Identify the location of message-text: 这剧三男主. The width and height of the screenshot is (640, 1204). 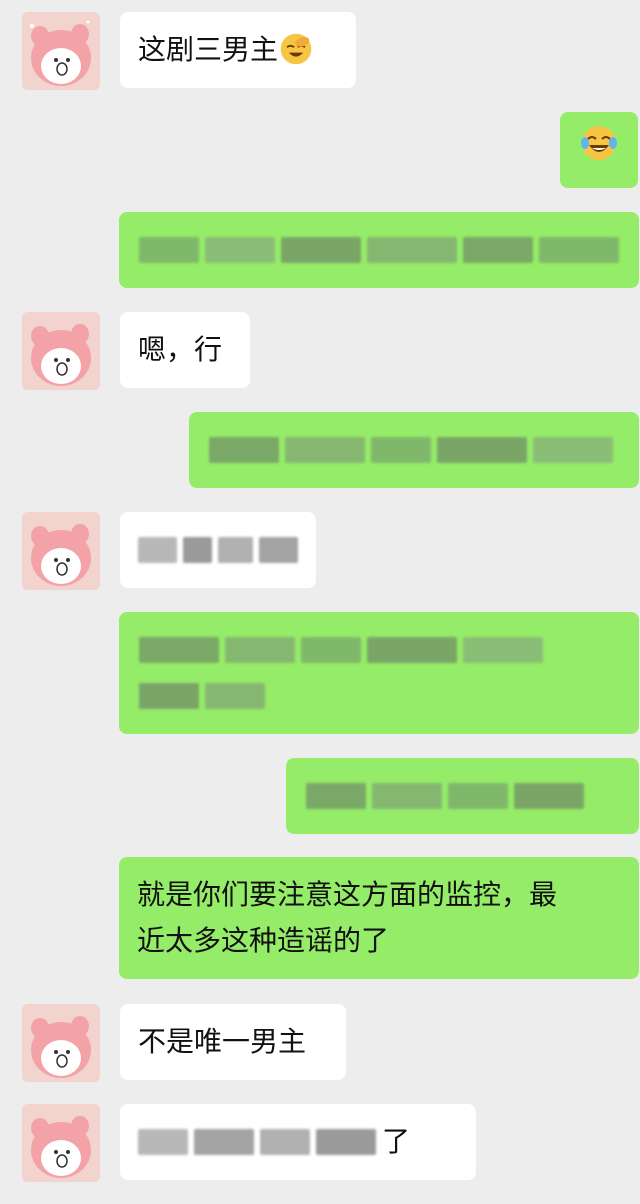
(238, 50).